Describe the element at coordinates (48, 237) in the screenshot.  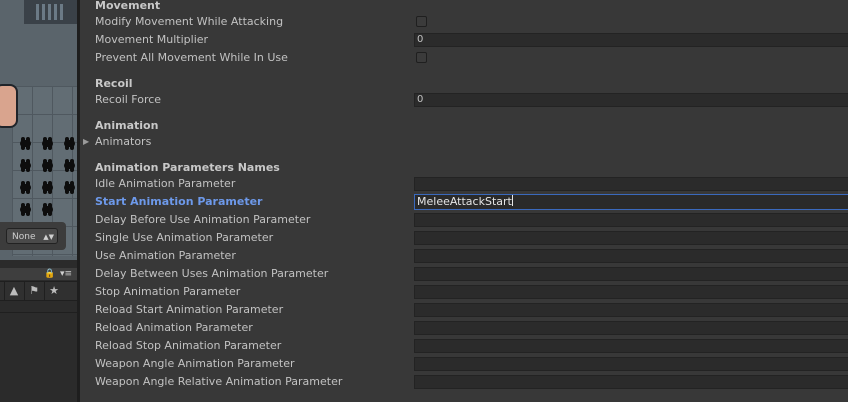
I see `select-arrows-icon: ▲▼` at that location.